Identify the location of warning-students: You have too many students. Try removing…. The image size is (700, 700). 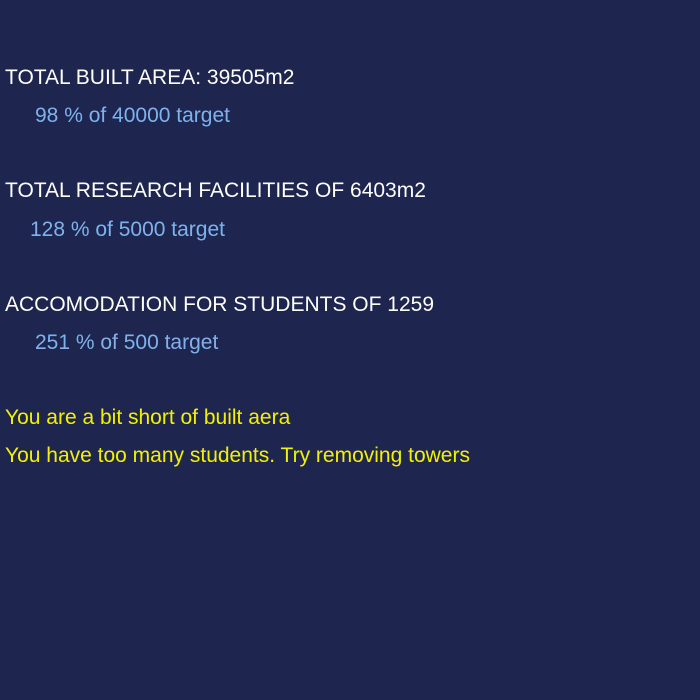
(237, 455).